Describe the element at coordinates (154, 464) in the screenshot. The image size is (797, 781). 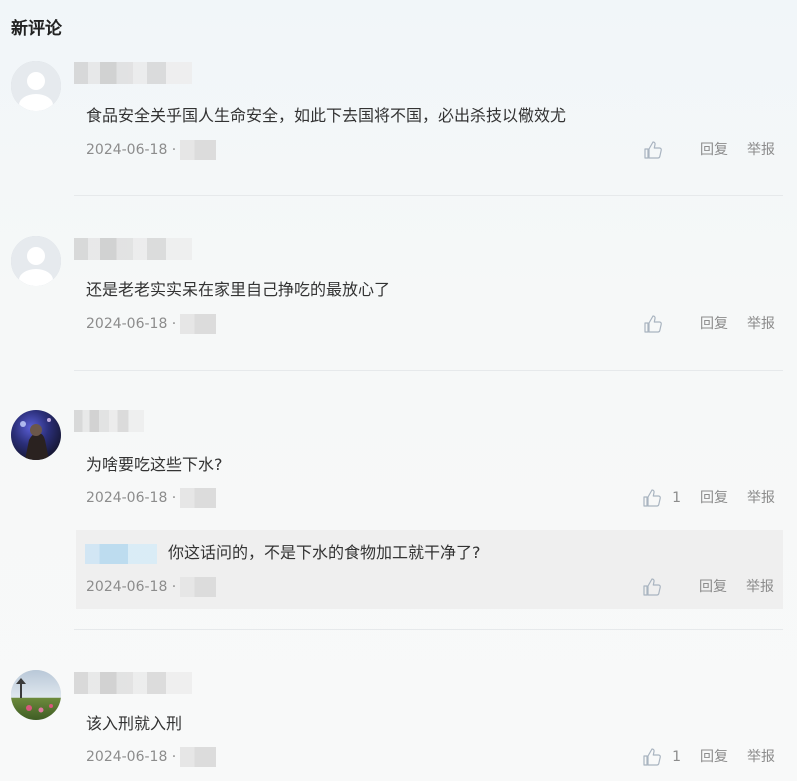
I see `comment-text: 为啥要吃这些下水?` at that location.